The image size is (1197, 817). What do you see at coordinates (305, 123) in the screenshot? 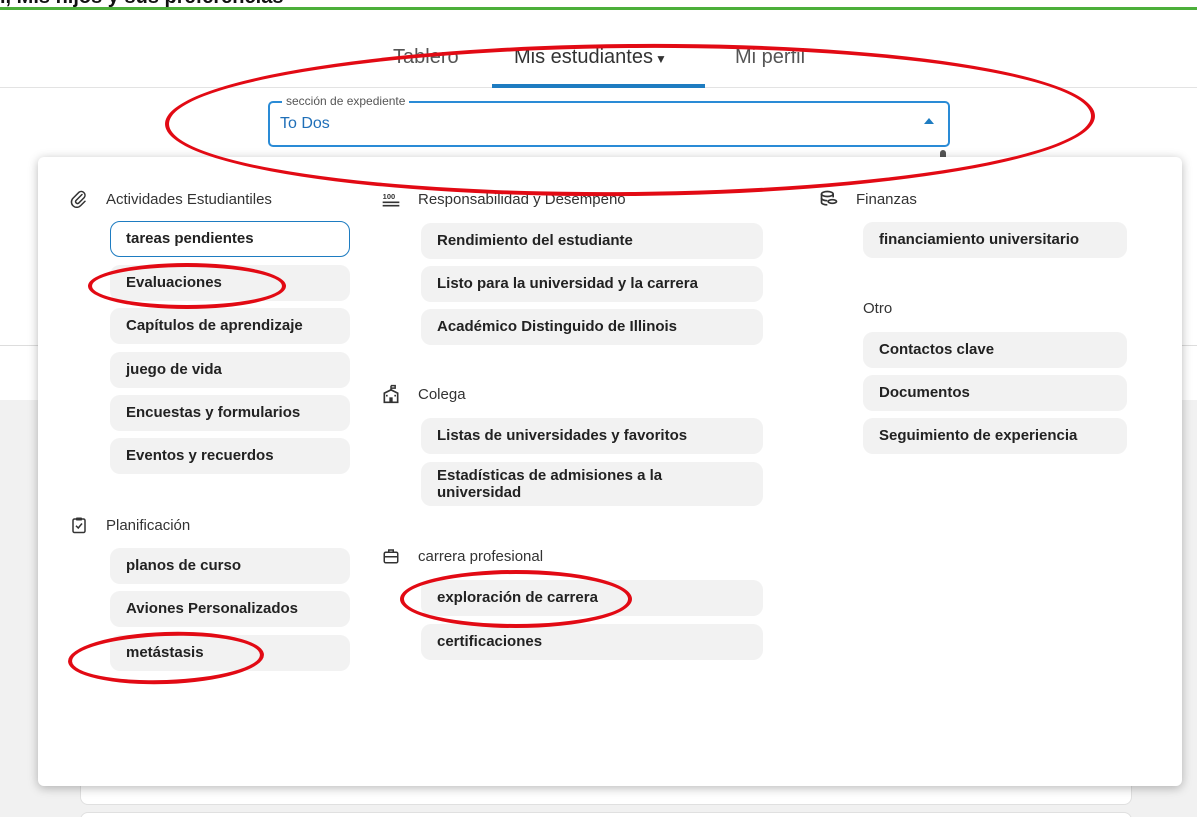
I see `section-select-value: To Dos` at bounding box center [305, 123].